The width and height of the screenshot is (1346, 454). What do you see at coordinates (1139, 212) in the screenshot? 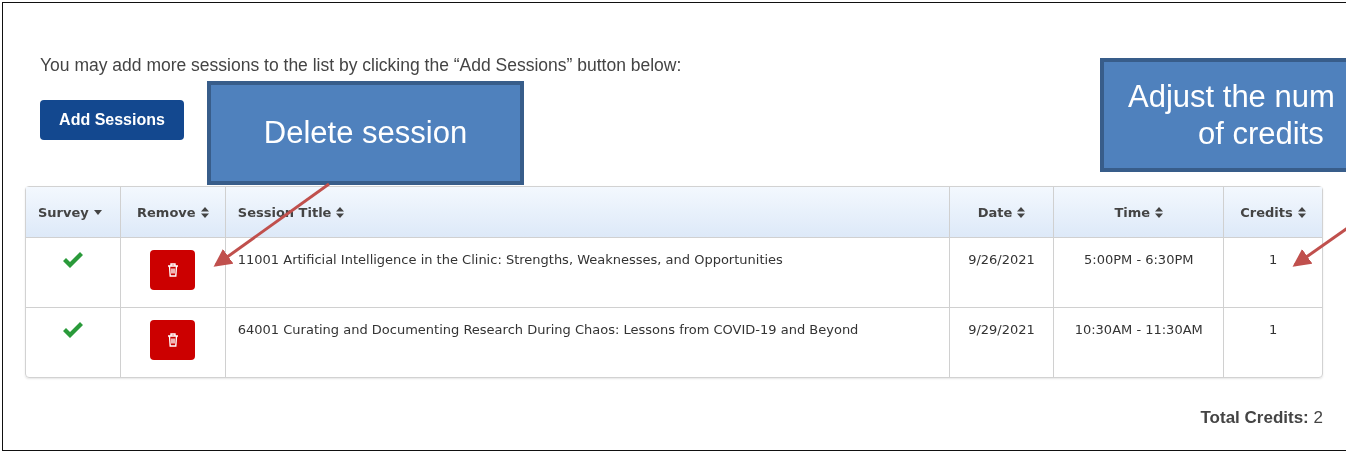
I see `column-header: Time` at bounding box center [1139, 212].